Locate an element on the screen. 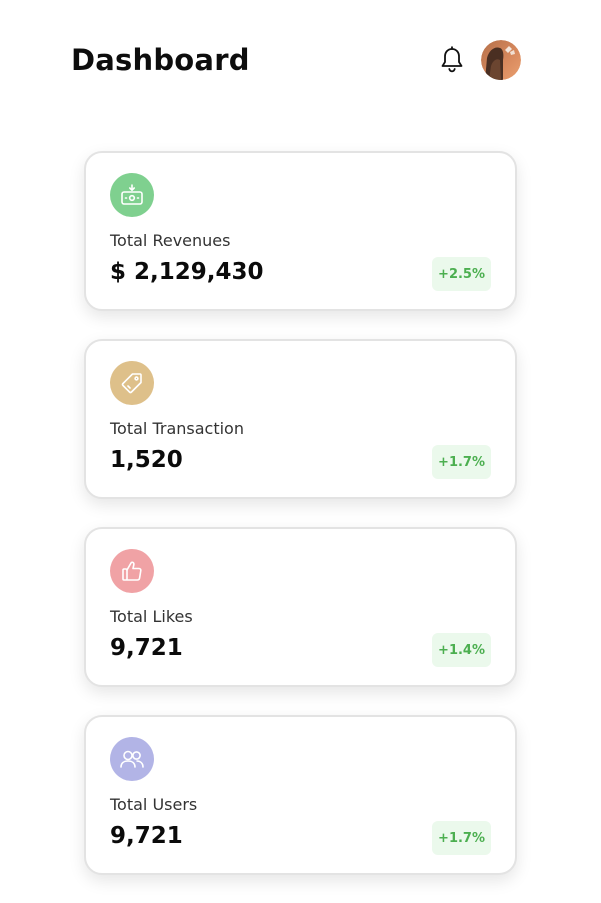 This screenshot has width=601, height=903. card-label: Total Transaction is located at coordinates (177, 428).